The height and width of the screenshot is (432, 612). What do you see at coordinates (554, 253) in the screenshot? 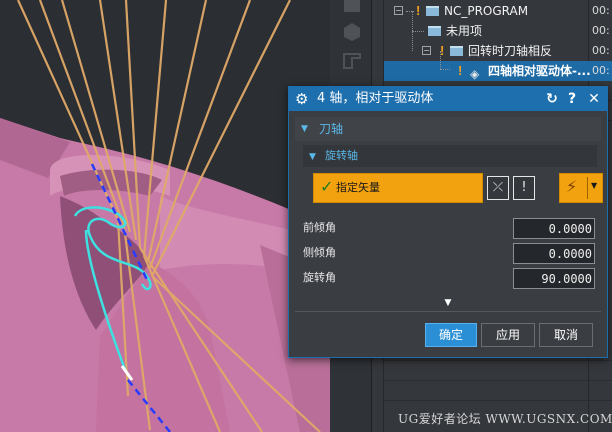
I see `tilt-angle-input` at bounding box center [554, 253].